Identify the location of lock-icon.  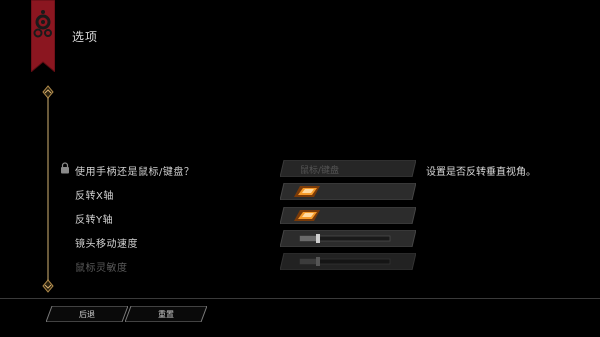
(65, 168).